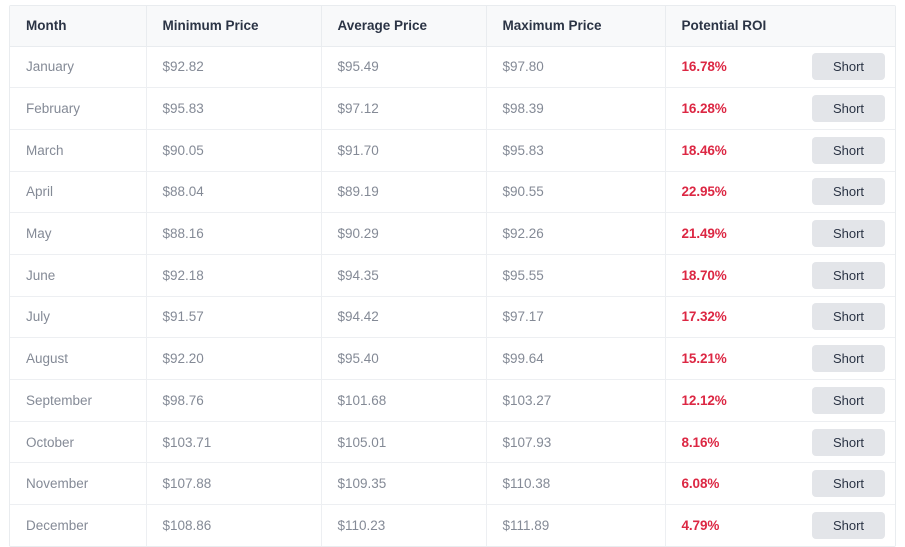  I want to click on cell-minimum-price: $88.16, so click(234, 233).